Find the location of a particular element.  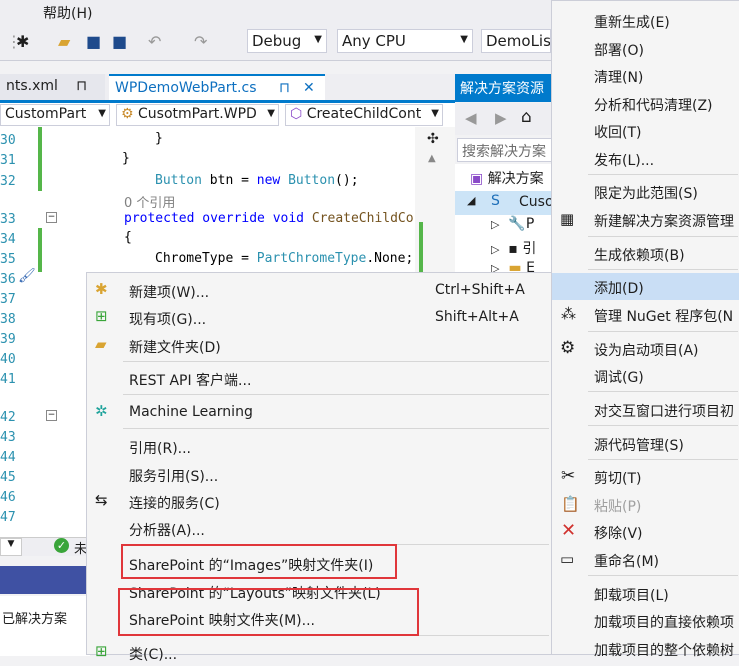

class-nav-combo: ⚙ CusotmPart.WPD ▼ is located at coordinates (197, 115).